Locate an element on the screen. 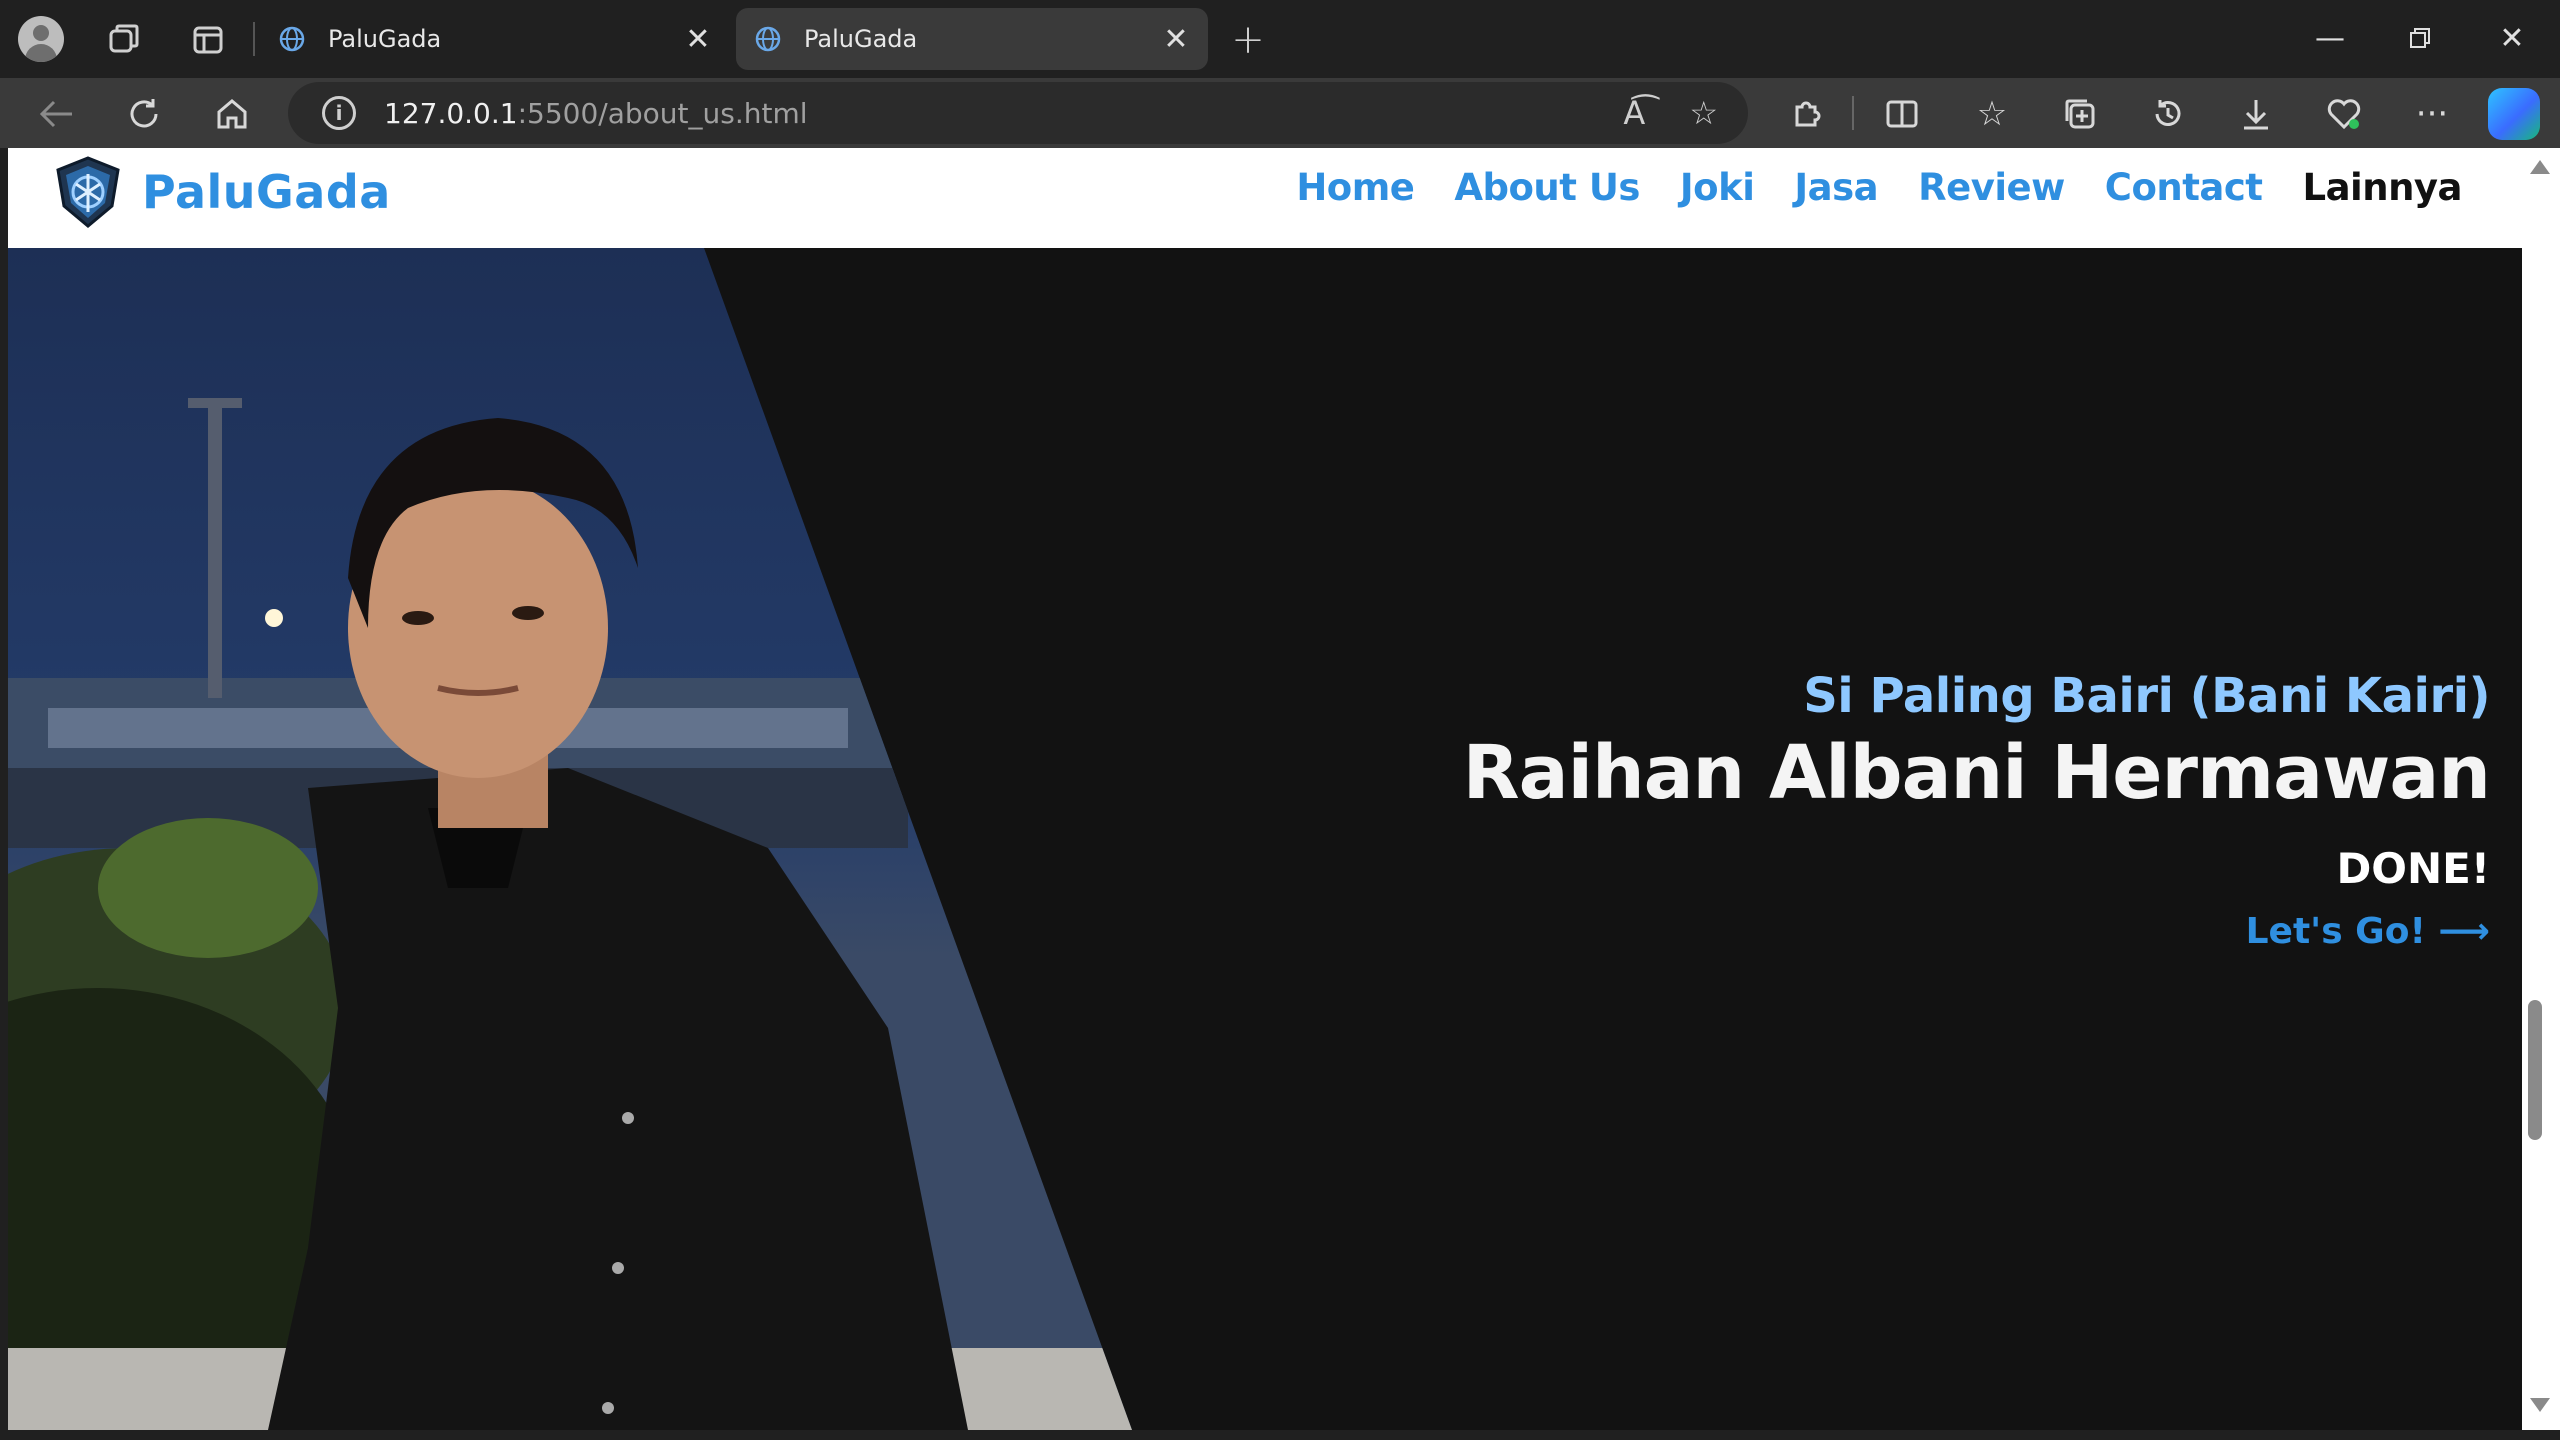 This screenshot has height=1440, width=2560. scroll-up-arrow-icon is located at coordinates (2540, 167).